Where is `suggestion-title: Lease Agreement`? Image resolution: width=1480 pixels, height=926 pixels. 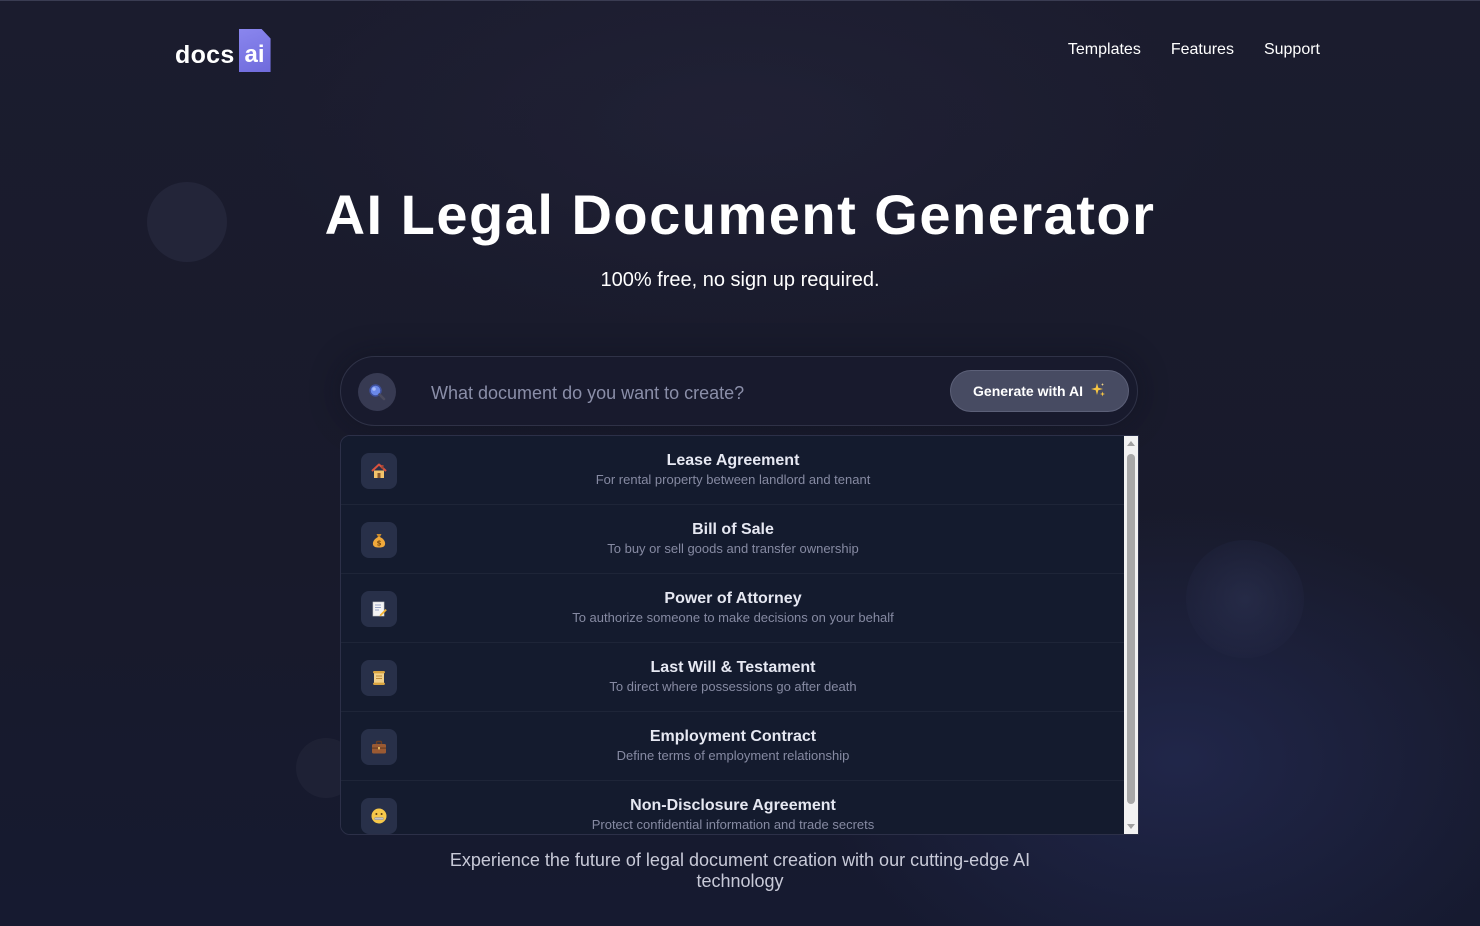
suggestion-title: Lease Agreement is located at coordinates (733, 460).